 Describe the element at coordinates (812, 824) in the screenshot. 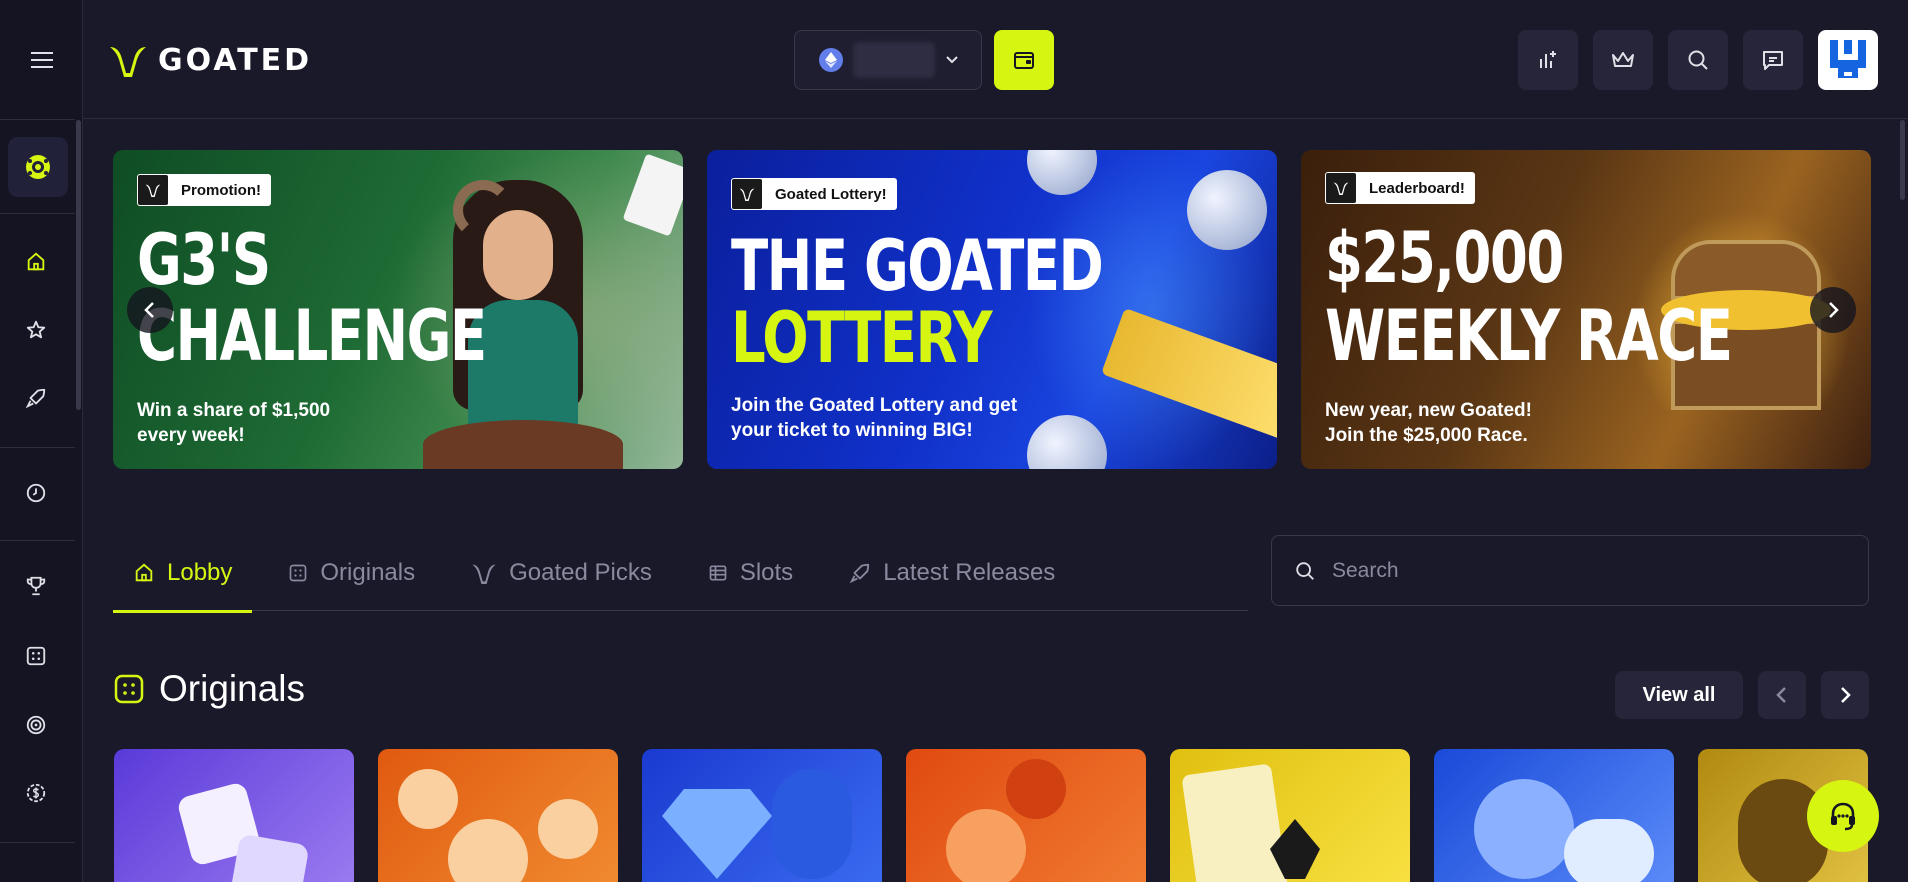

I see `character-art` at that location.